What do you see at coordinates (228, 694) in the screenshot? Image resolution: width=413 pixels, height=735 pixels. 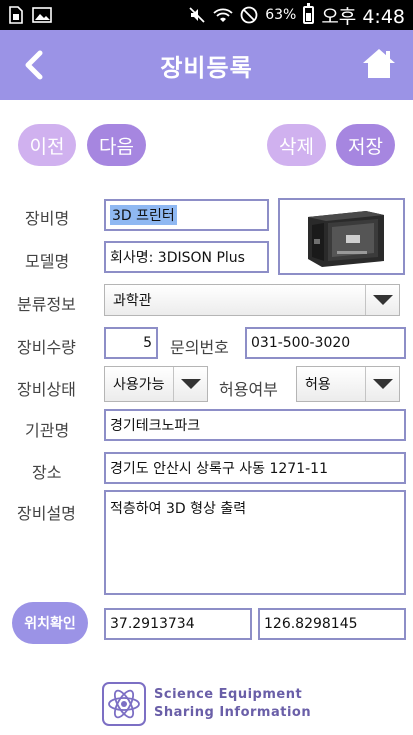 I see `footer-line-1: Science Equipment` at bounding box center [228, 694].